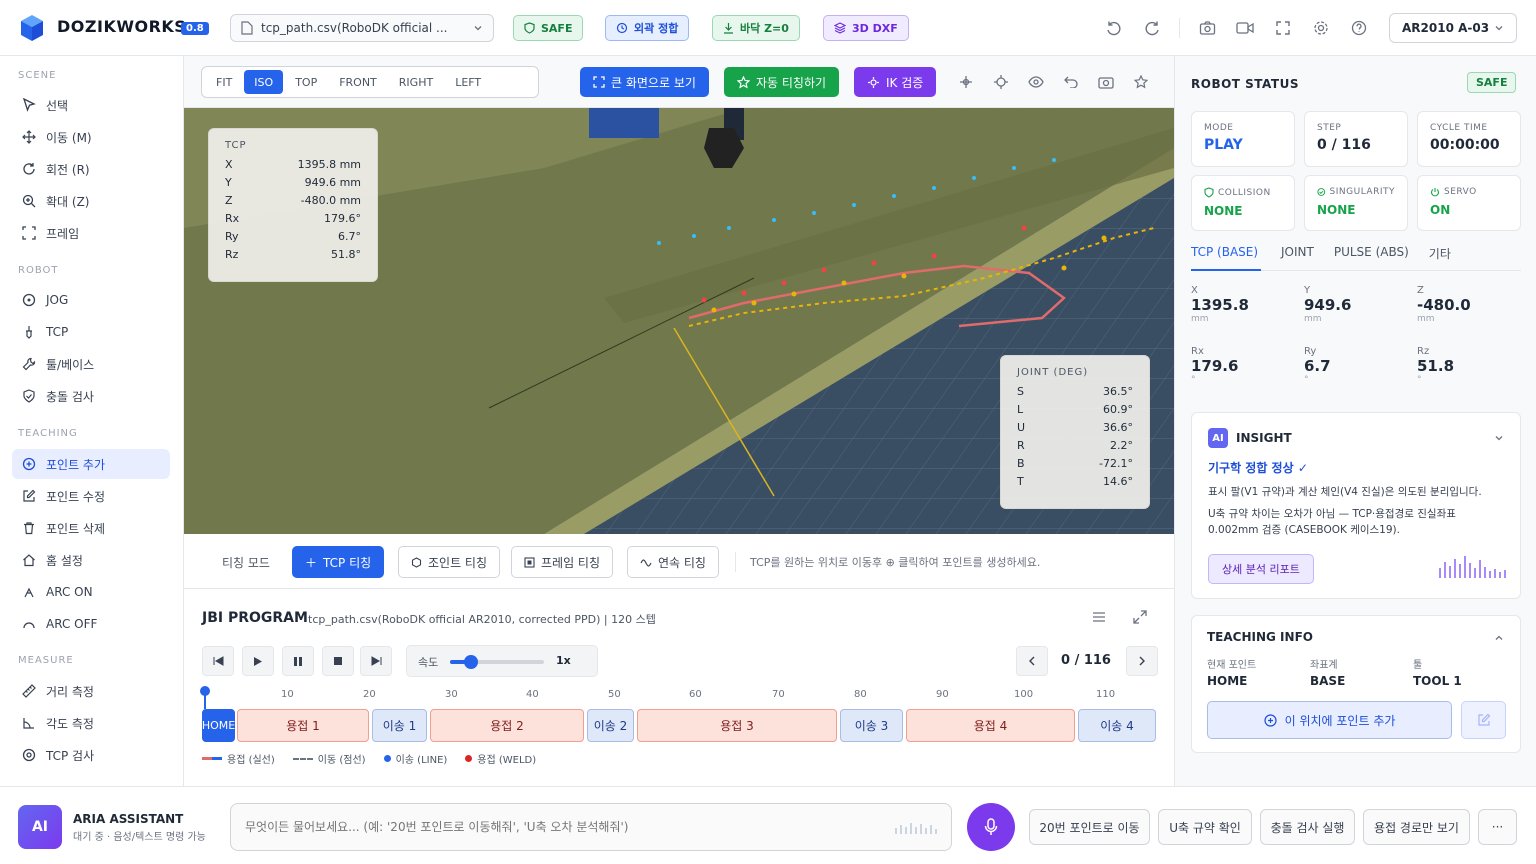 Image resolution: width=1536 pixels, height=864 pixels. Describe the element at coordinates (91, 528) in the screenshot. I see `sidebar-item-delete-point: 포인트 삭제` at that location.